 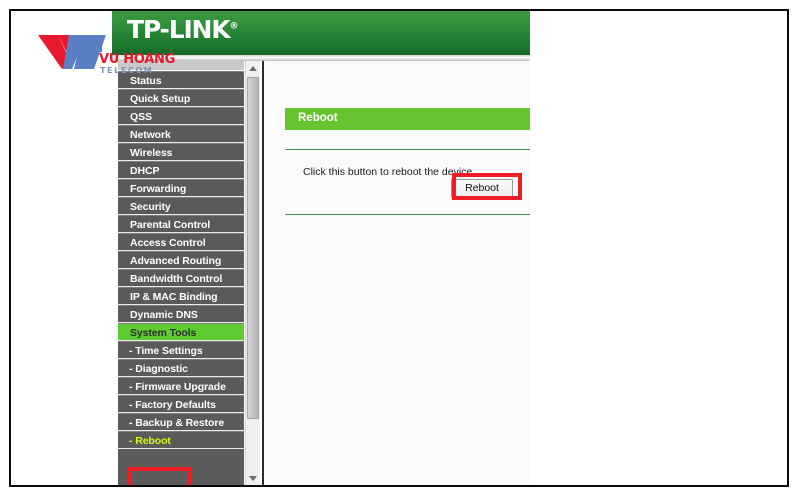 I want to click on sidebar-item-parental-control: Parental Control, so click(x=181, y=224).